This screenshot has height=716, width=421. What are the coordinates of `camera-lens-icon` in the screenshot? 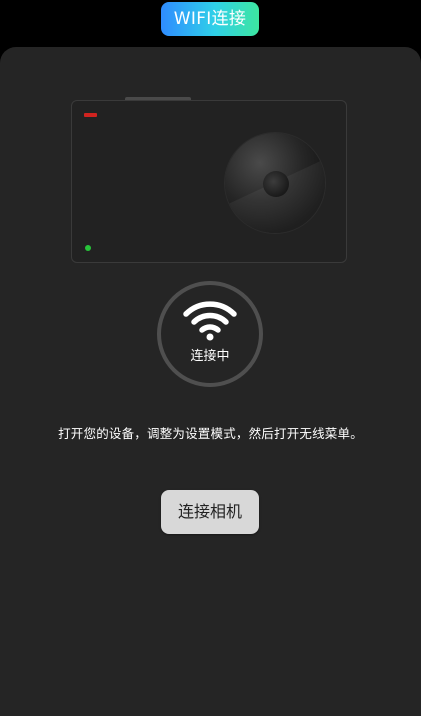 It's located at (275, 183).